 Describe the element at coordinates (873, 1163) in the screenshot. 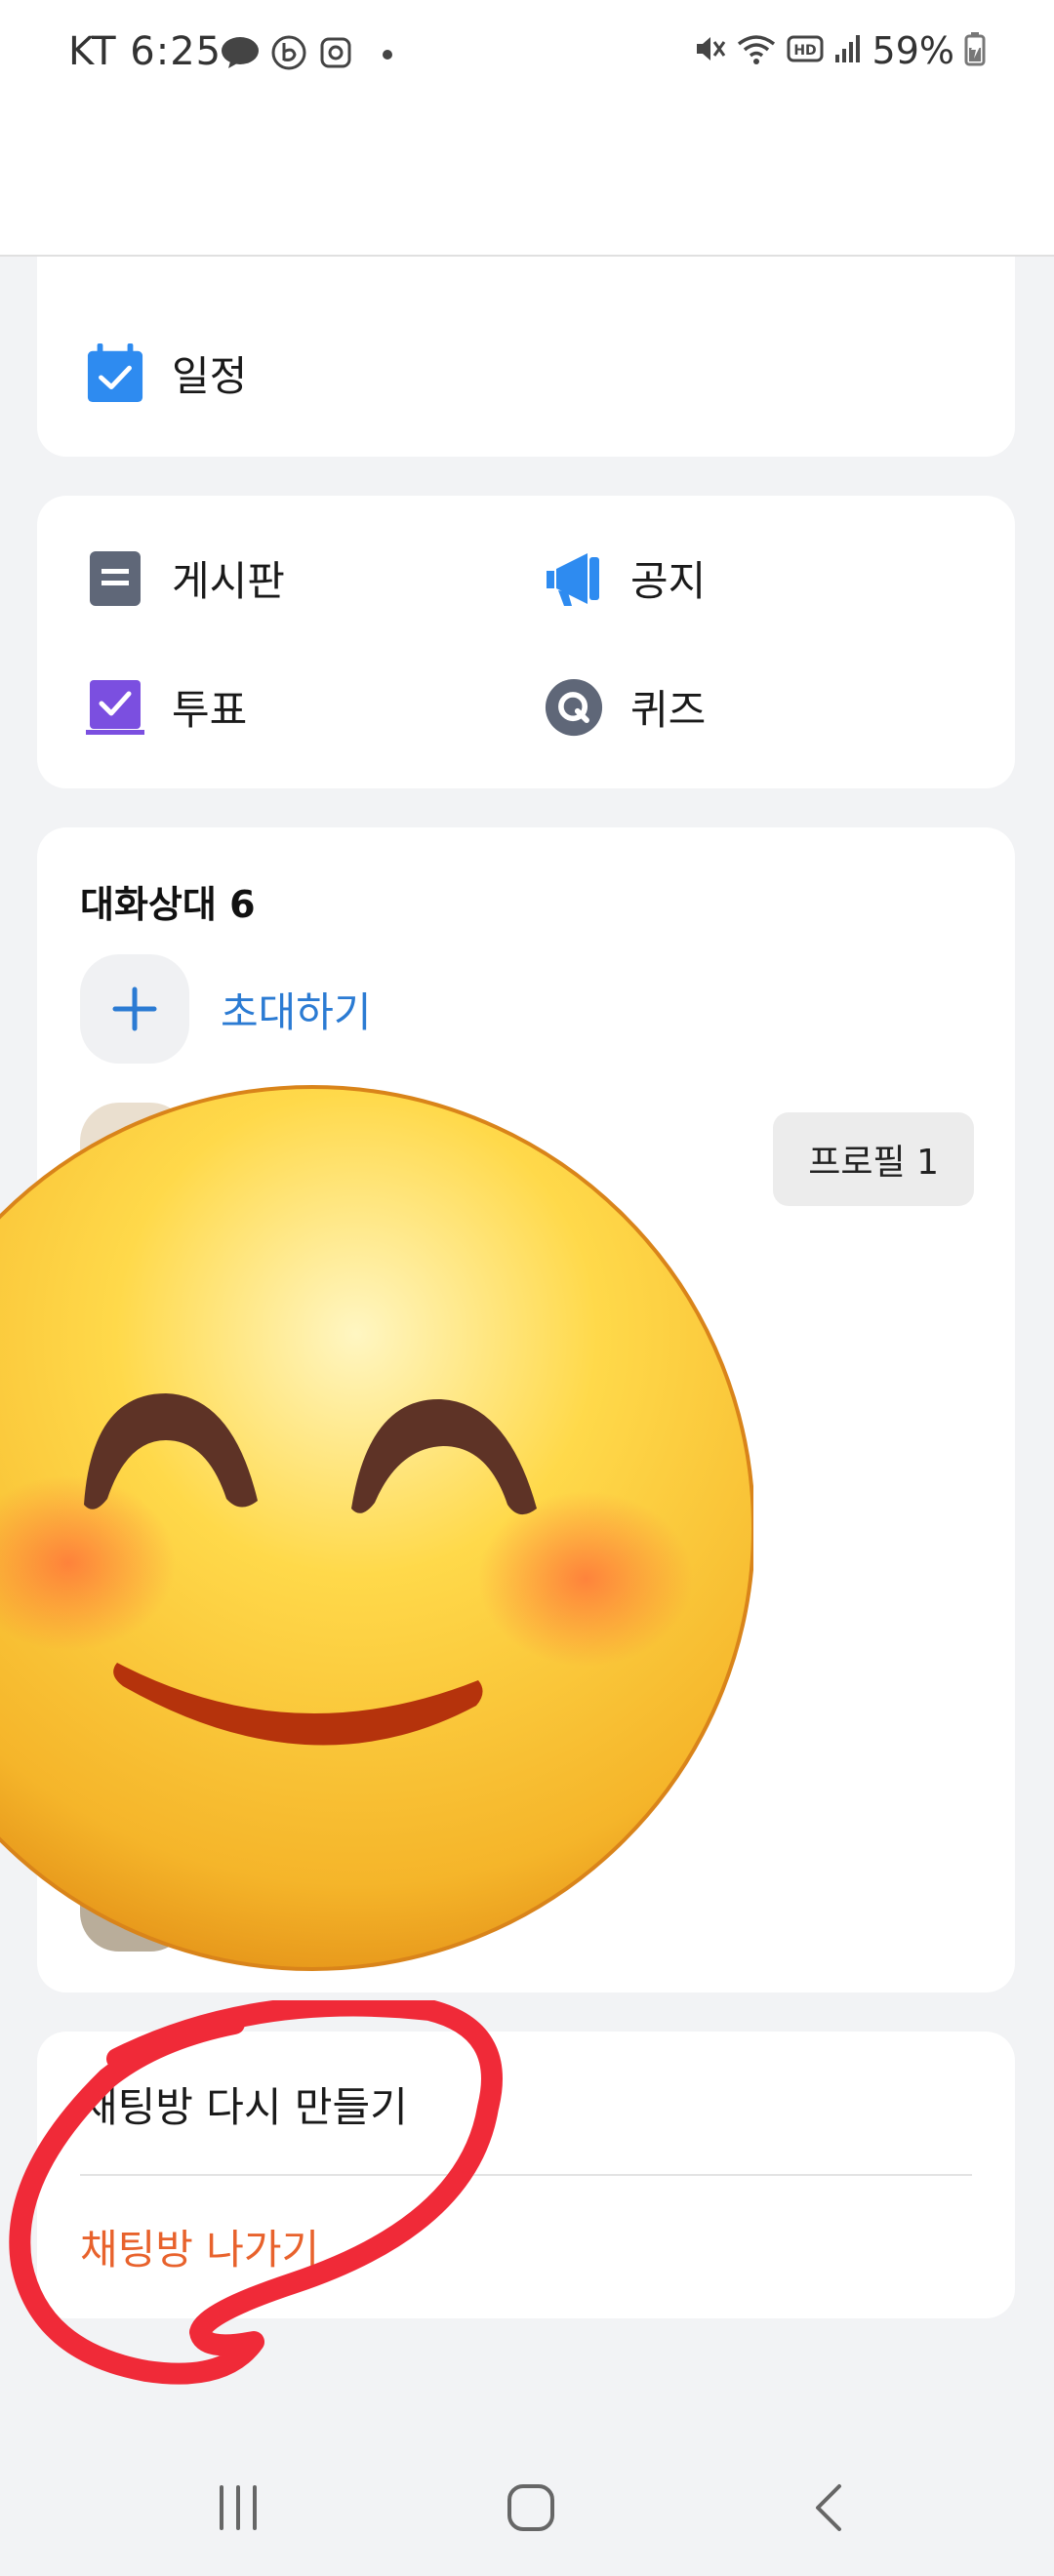

I see `profile-button-label: 프로필 1` at that location.